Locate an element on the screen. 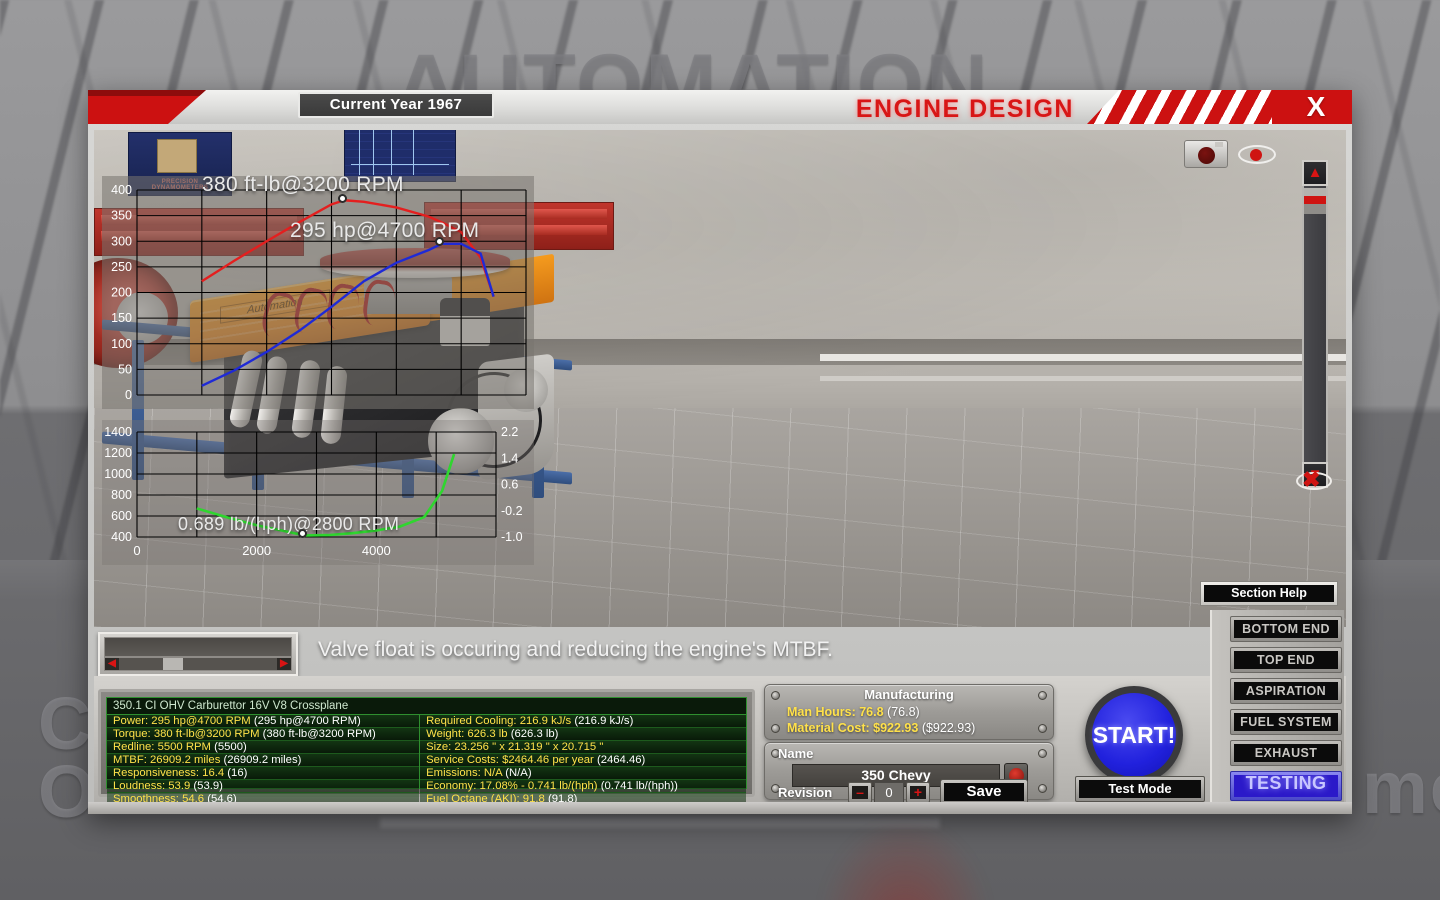 The height and width of the screenshot is (900, 1440). nav-item-aspiration: ASPIRATION is located at coordinates (1286, 691).